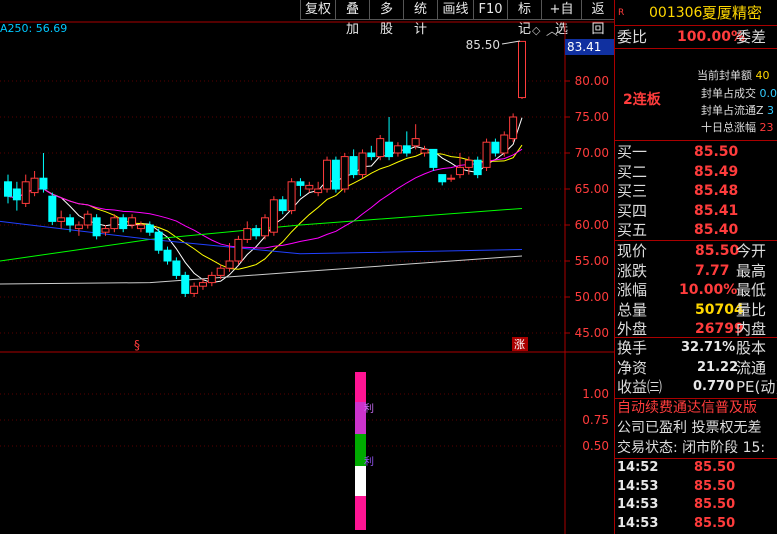 Image resolution: width=777 pixels, height=534 pixels. I want to click on stock-code: 001306, so click(676, 13).